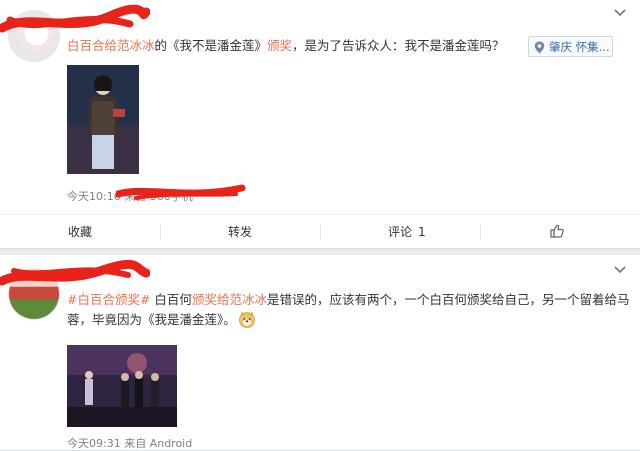  Describe the element at coordinates (279, 45) in the screenshot. I see `topic-link: 颁奖` at that location.